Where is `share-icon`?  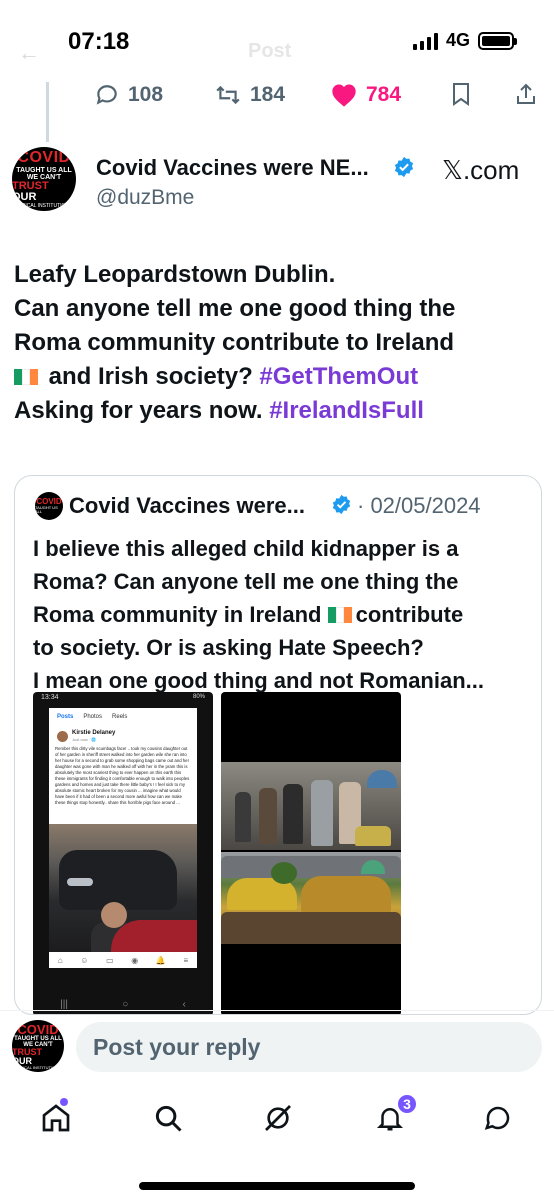 share-icon is located at coordinates (526, 93).